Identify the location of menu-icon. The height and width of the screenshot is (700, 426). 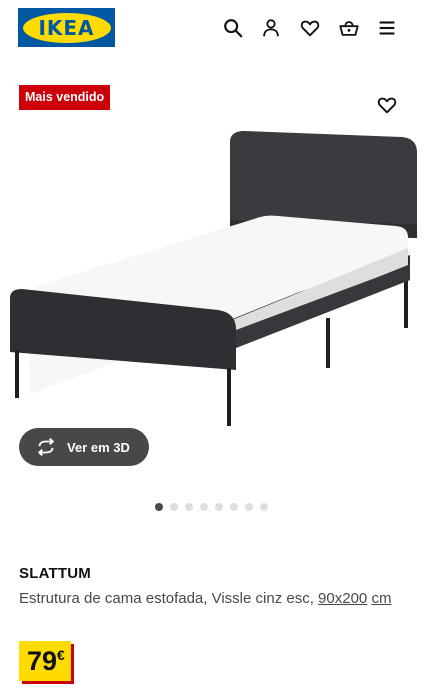
(387, 28).